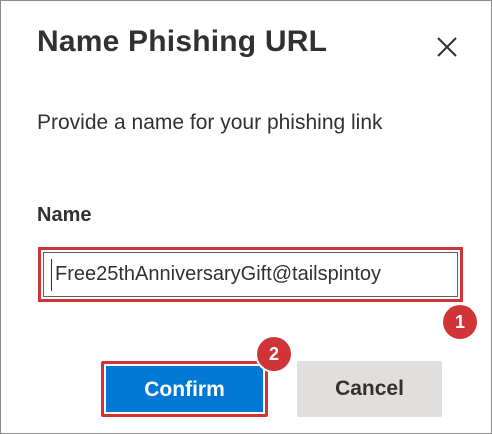  I want to click on close-icon, so click(447, 47).